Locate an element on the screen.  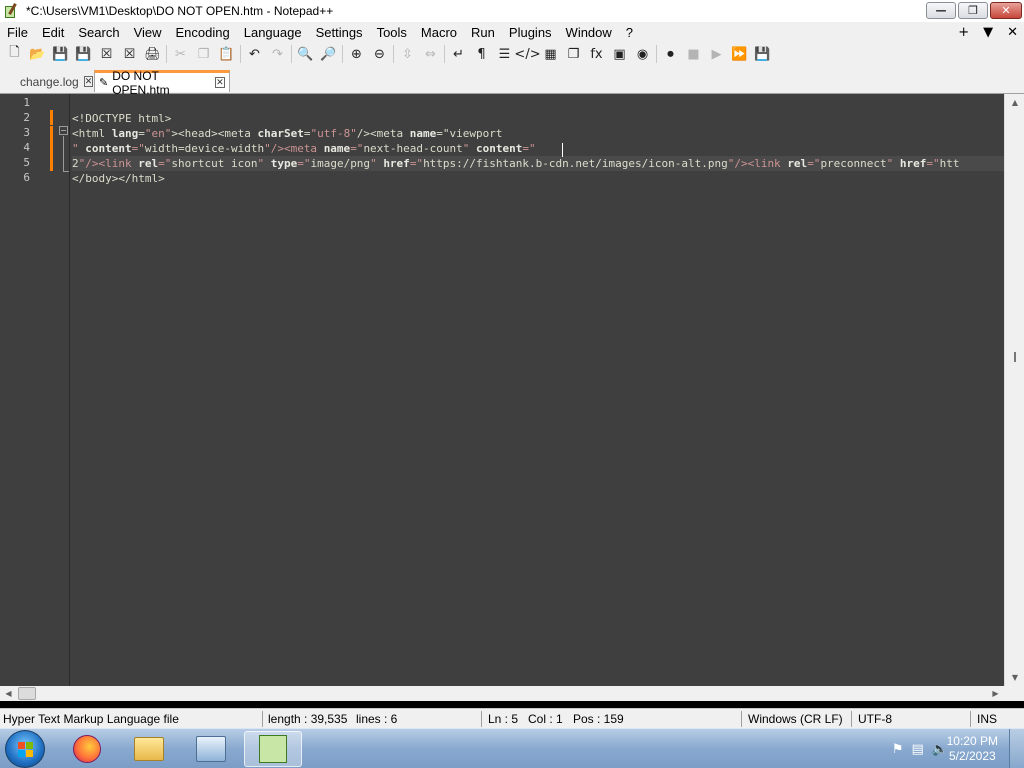
menu-plugins: Plugins is located at coordinates (530, 32).